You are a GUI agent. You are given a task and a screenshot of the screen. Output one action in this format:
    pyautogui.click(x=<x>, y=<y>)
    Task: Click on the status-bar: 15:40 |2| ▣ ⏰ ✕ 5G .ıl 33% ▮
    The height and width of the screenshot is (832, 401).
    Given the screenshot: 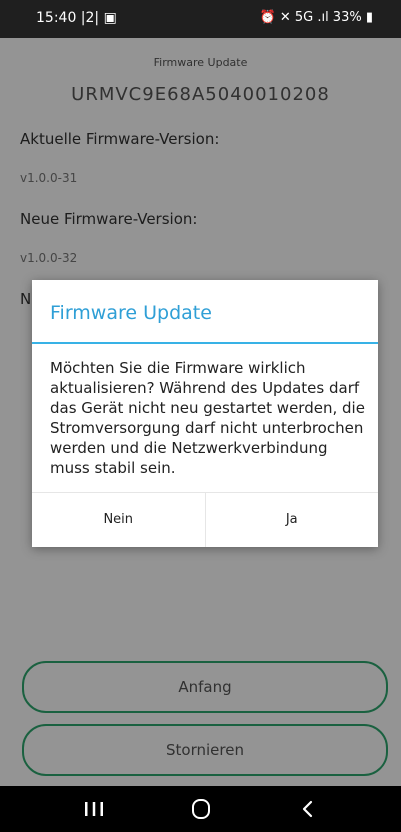 What is the action you would take?
    pyautogui.click(x=200, y=19)
    